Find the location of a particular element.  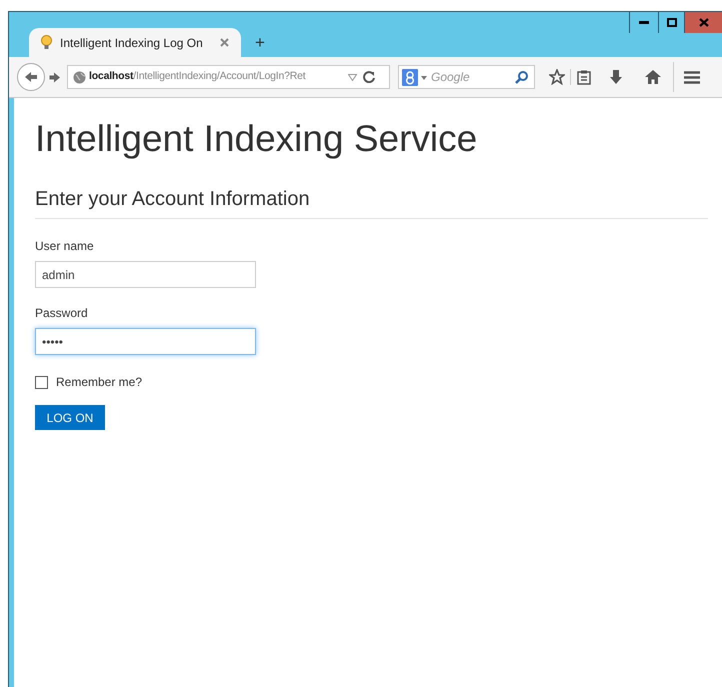

home-icon is located at coordinates (653, 77).